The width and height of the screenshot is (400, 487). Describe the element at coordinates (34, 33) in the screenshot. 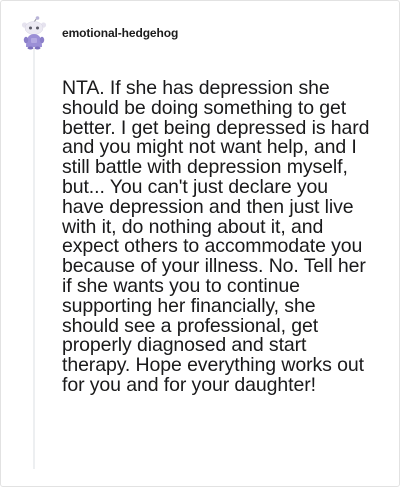

I see `snoo-avatar-icon` at that location.